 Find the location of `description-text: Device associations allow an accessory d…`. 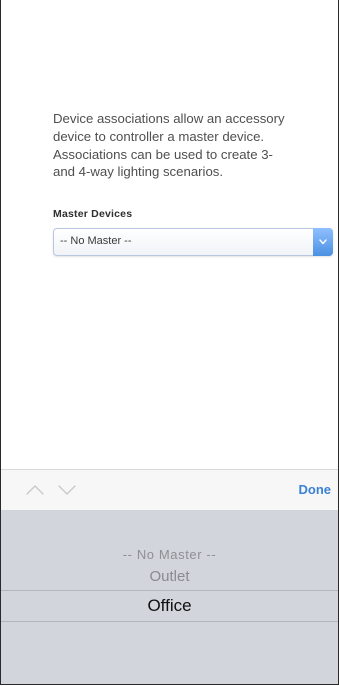

description-text: Device associations allow an accessory d… is located at coordinates (183, 145).